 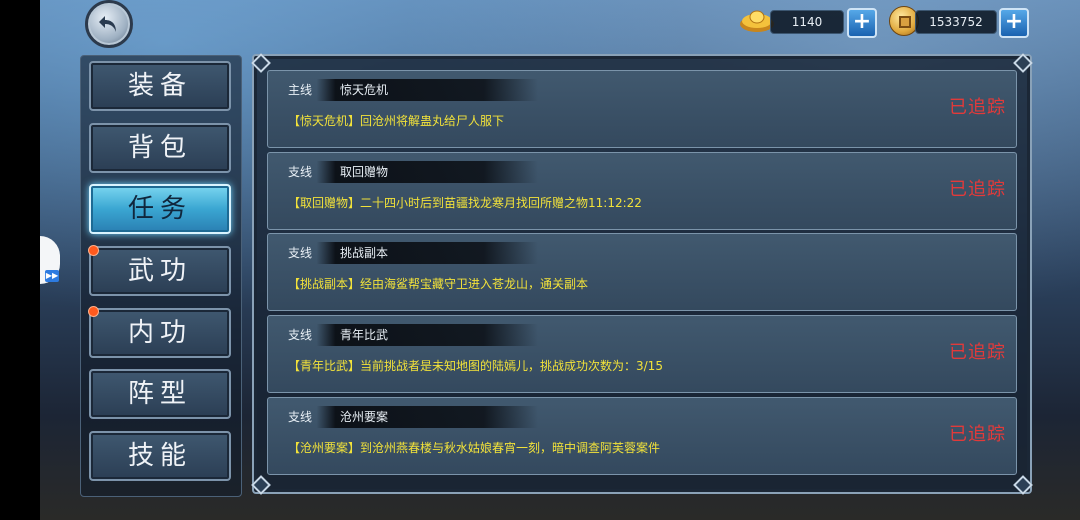 I want to click on screen-edge, so click(x=20, y=260).